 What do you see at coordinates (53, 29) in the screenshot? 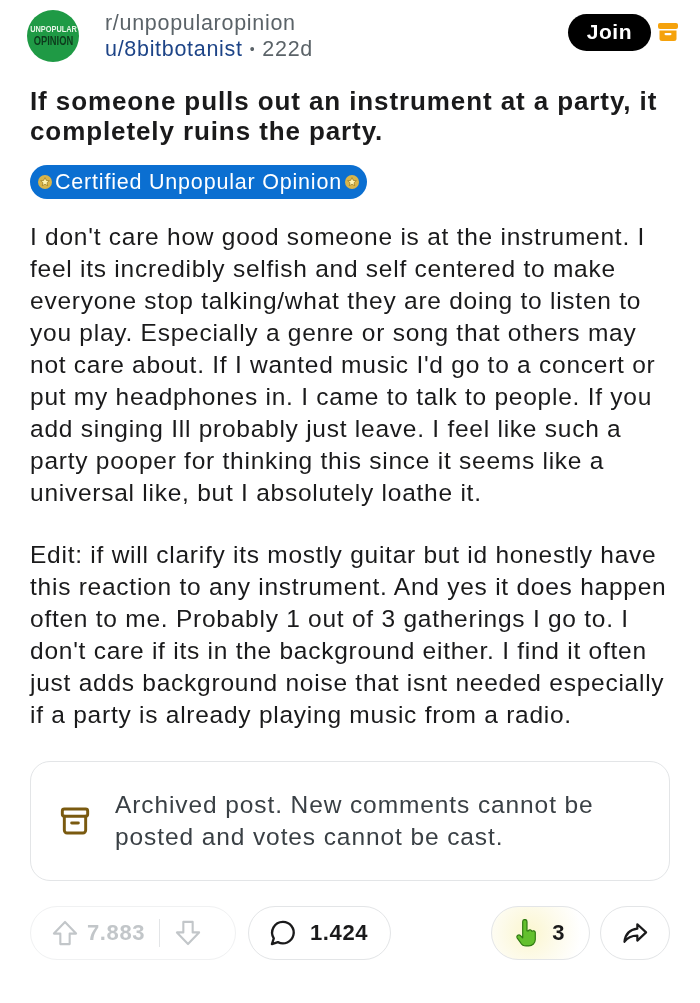
I see `avatar-top-text: UNPOPULAR` at bounding box center [53, 29].